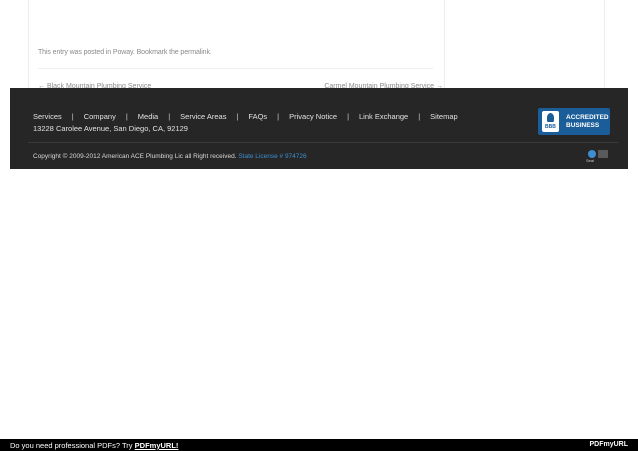 This screenshot has height=451, width=638. What do you see at coordinates (71, 445) in the screenshot?
I see `promo-message: Do you need professional PDFs? Try` at bounding box center [71, 445].